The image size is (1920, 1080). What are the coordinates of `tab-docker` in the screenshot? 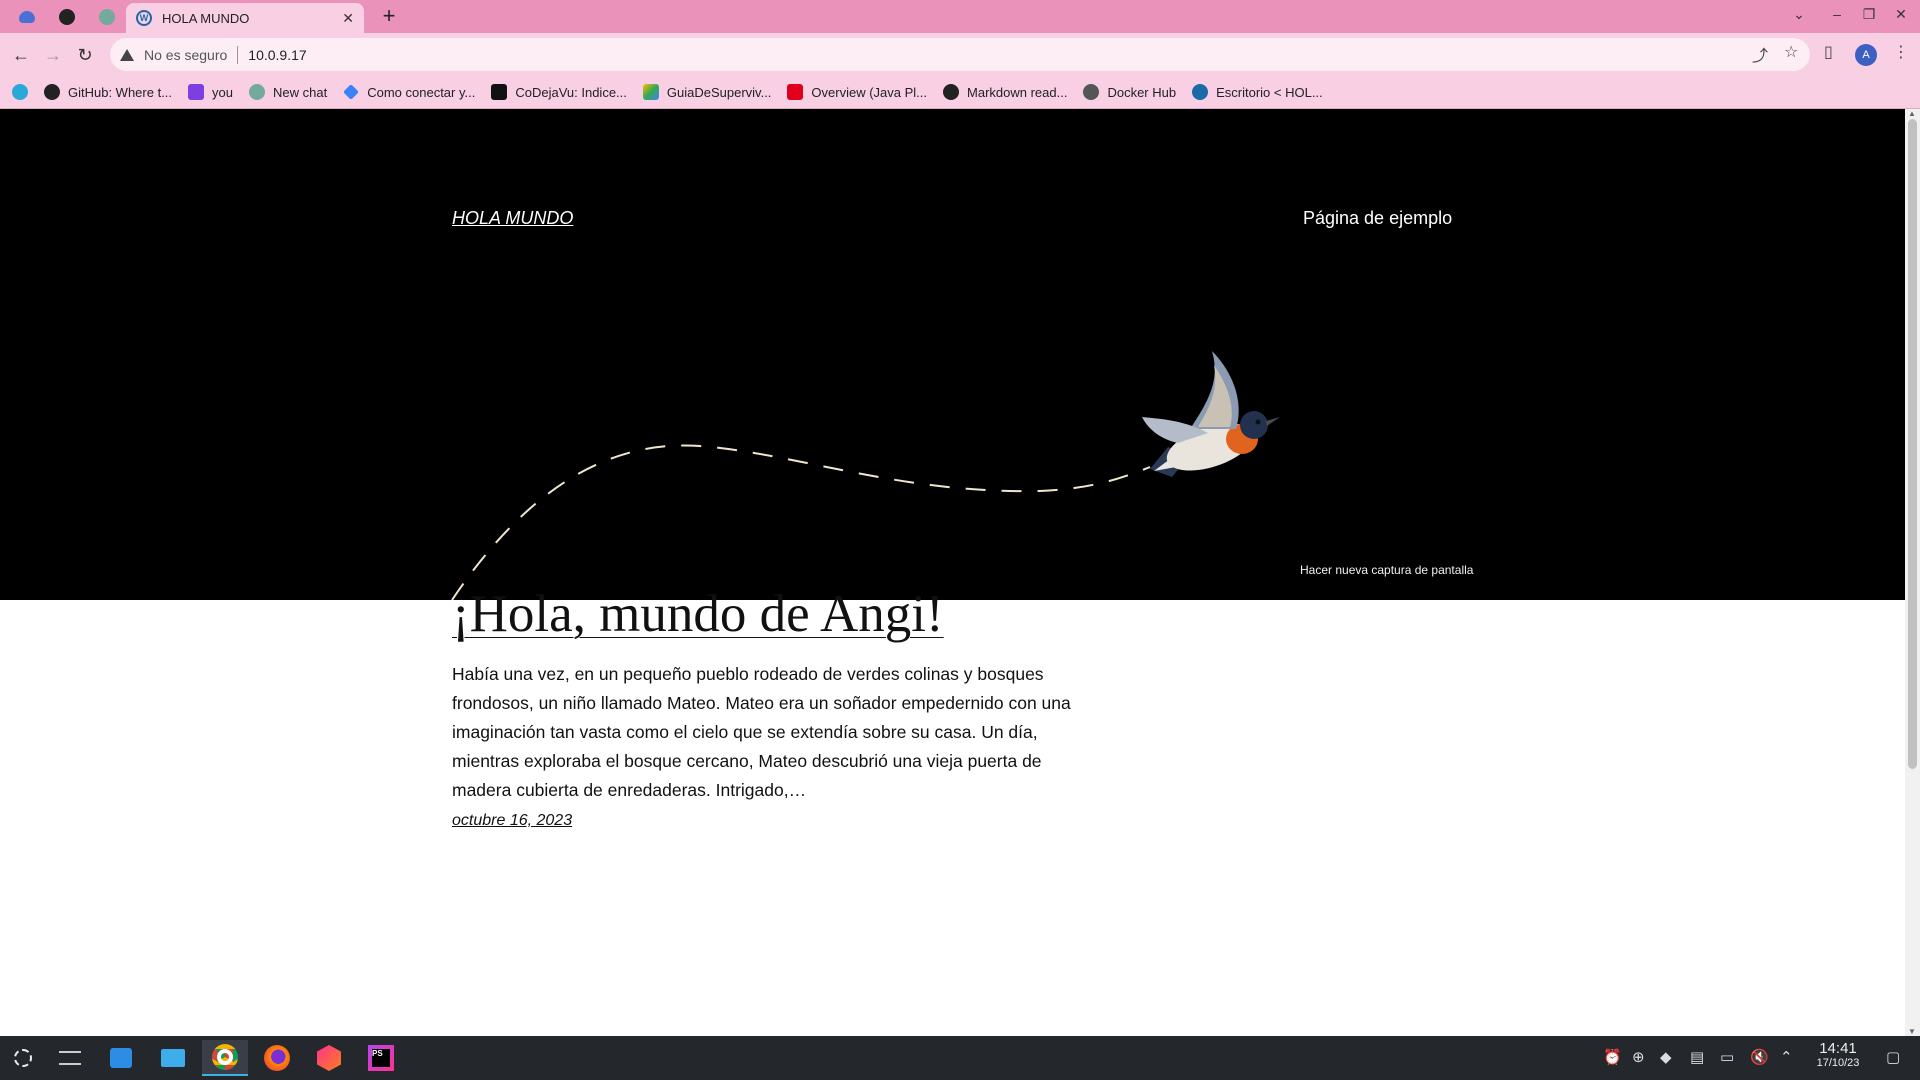 It's located at (27, 17).